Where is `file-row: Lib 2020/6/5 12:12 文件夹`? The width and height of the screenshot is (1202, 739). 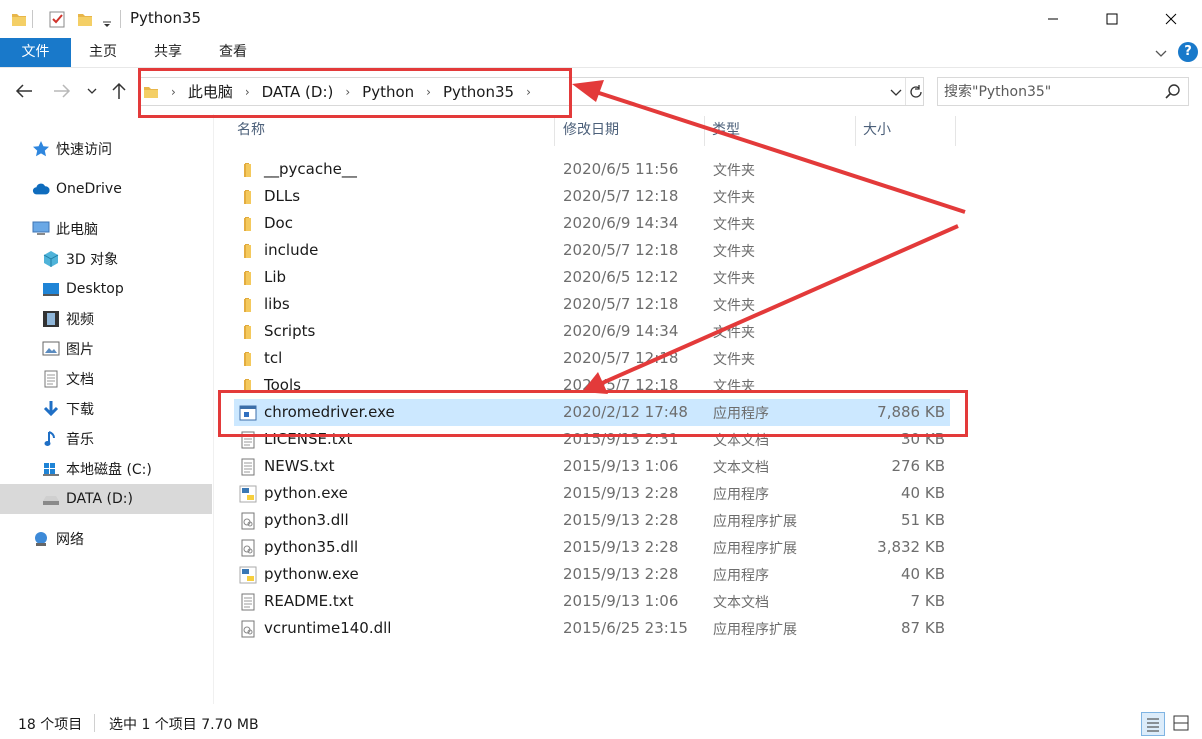
file-row: Lib 2020/6/5 12:12 文件夹 is located at coordinates (592, 277).